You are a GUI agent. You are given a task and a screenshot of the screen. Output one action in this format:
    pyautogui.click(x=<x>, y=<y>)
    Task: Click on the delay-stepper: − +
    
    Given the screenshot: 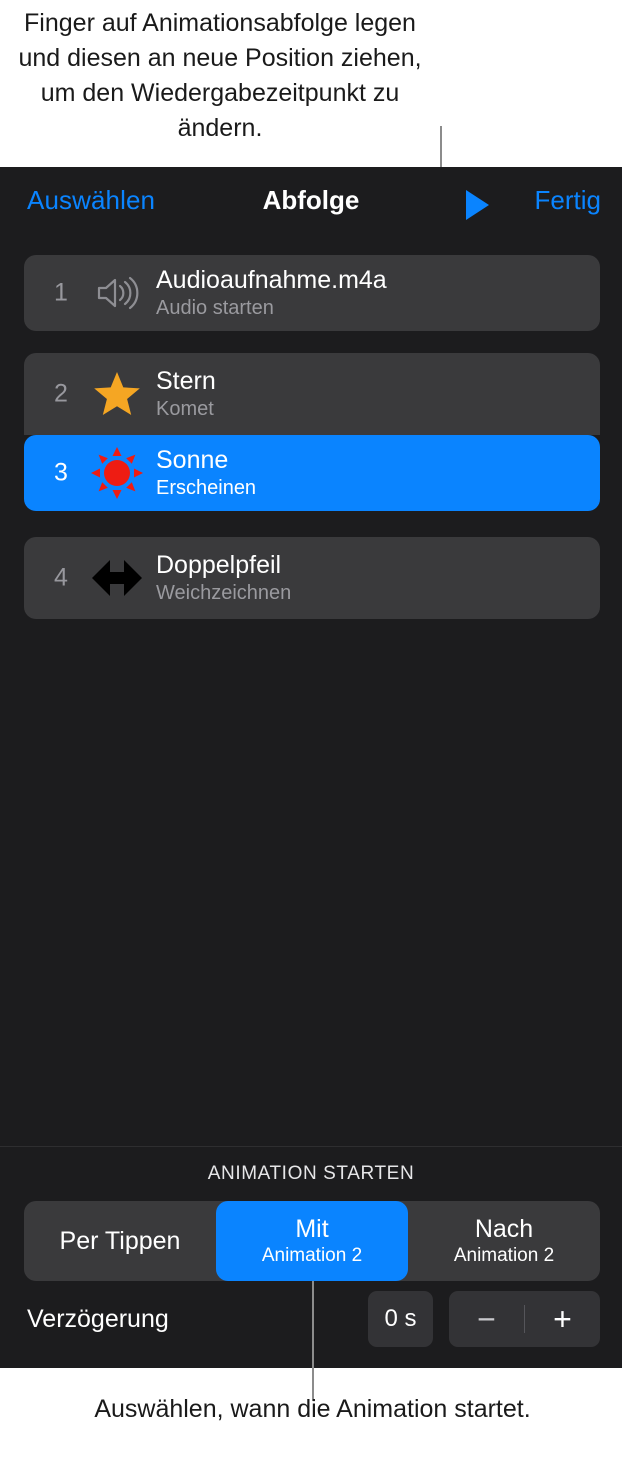 What is the action you would take?
    pyautogui.click(x=524, y=1319)
    